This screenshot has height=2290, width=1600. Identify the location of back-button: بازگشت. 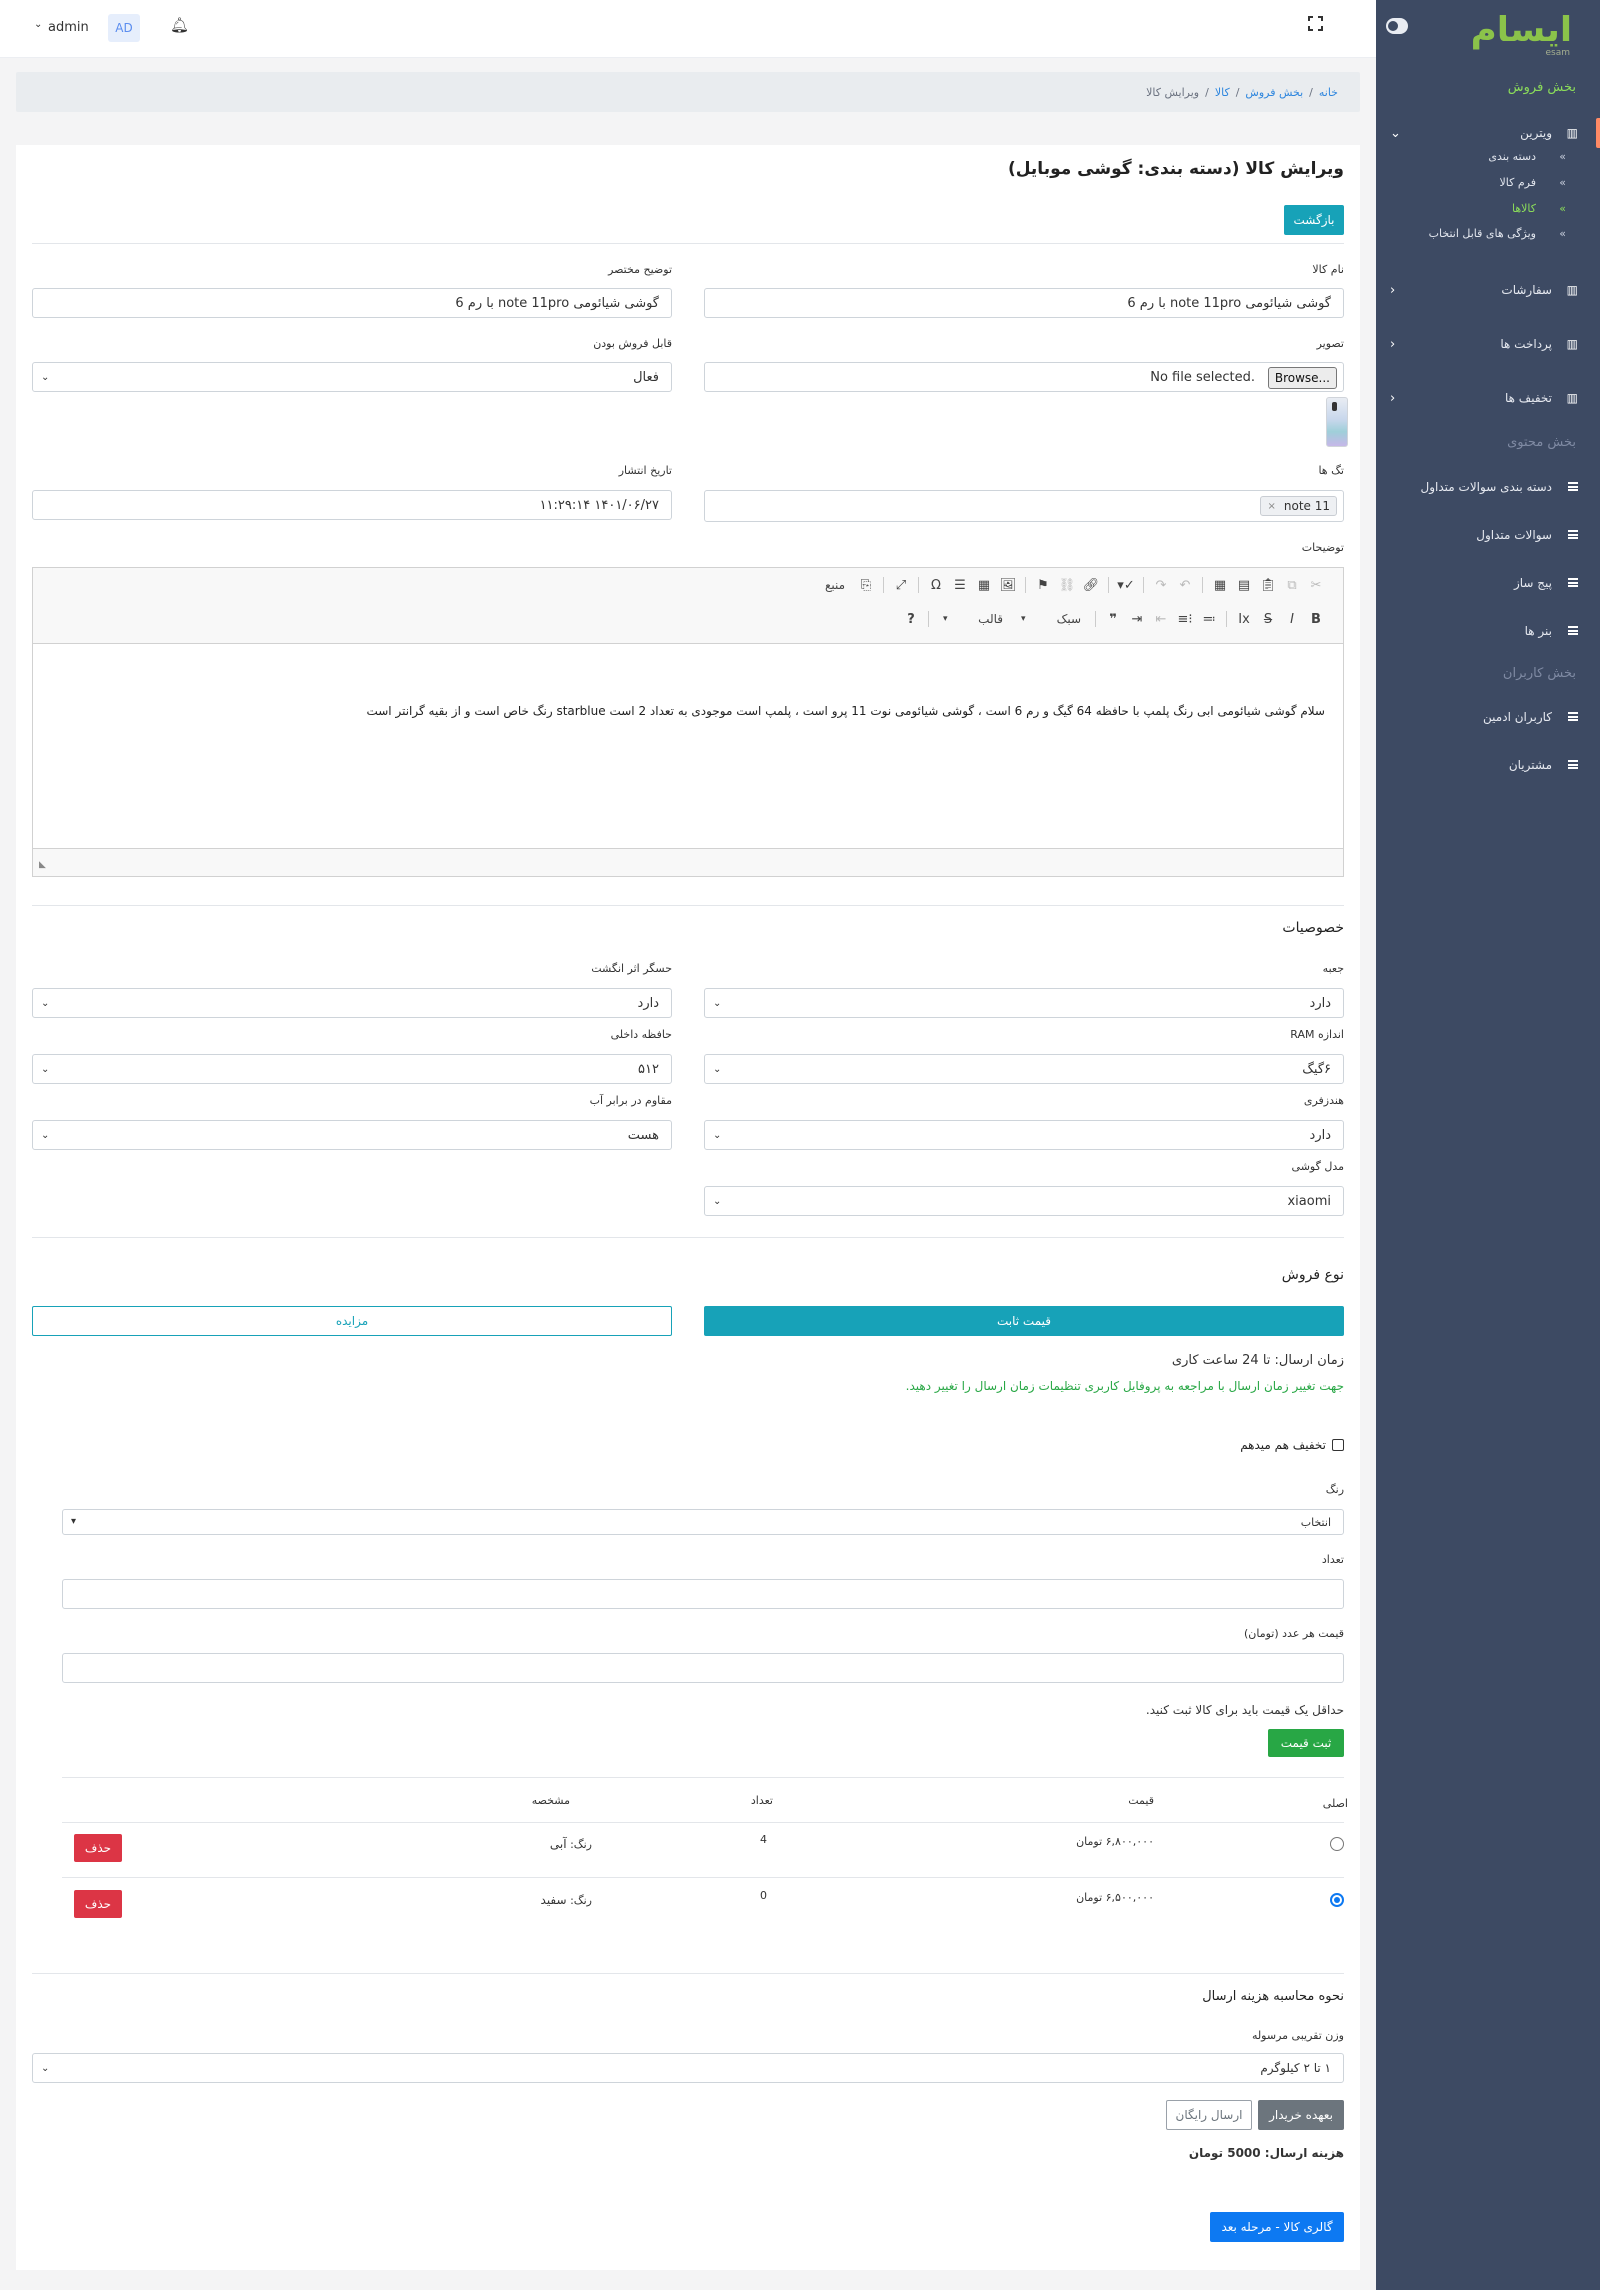
(1314, 220).